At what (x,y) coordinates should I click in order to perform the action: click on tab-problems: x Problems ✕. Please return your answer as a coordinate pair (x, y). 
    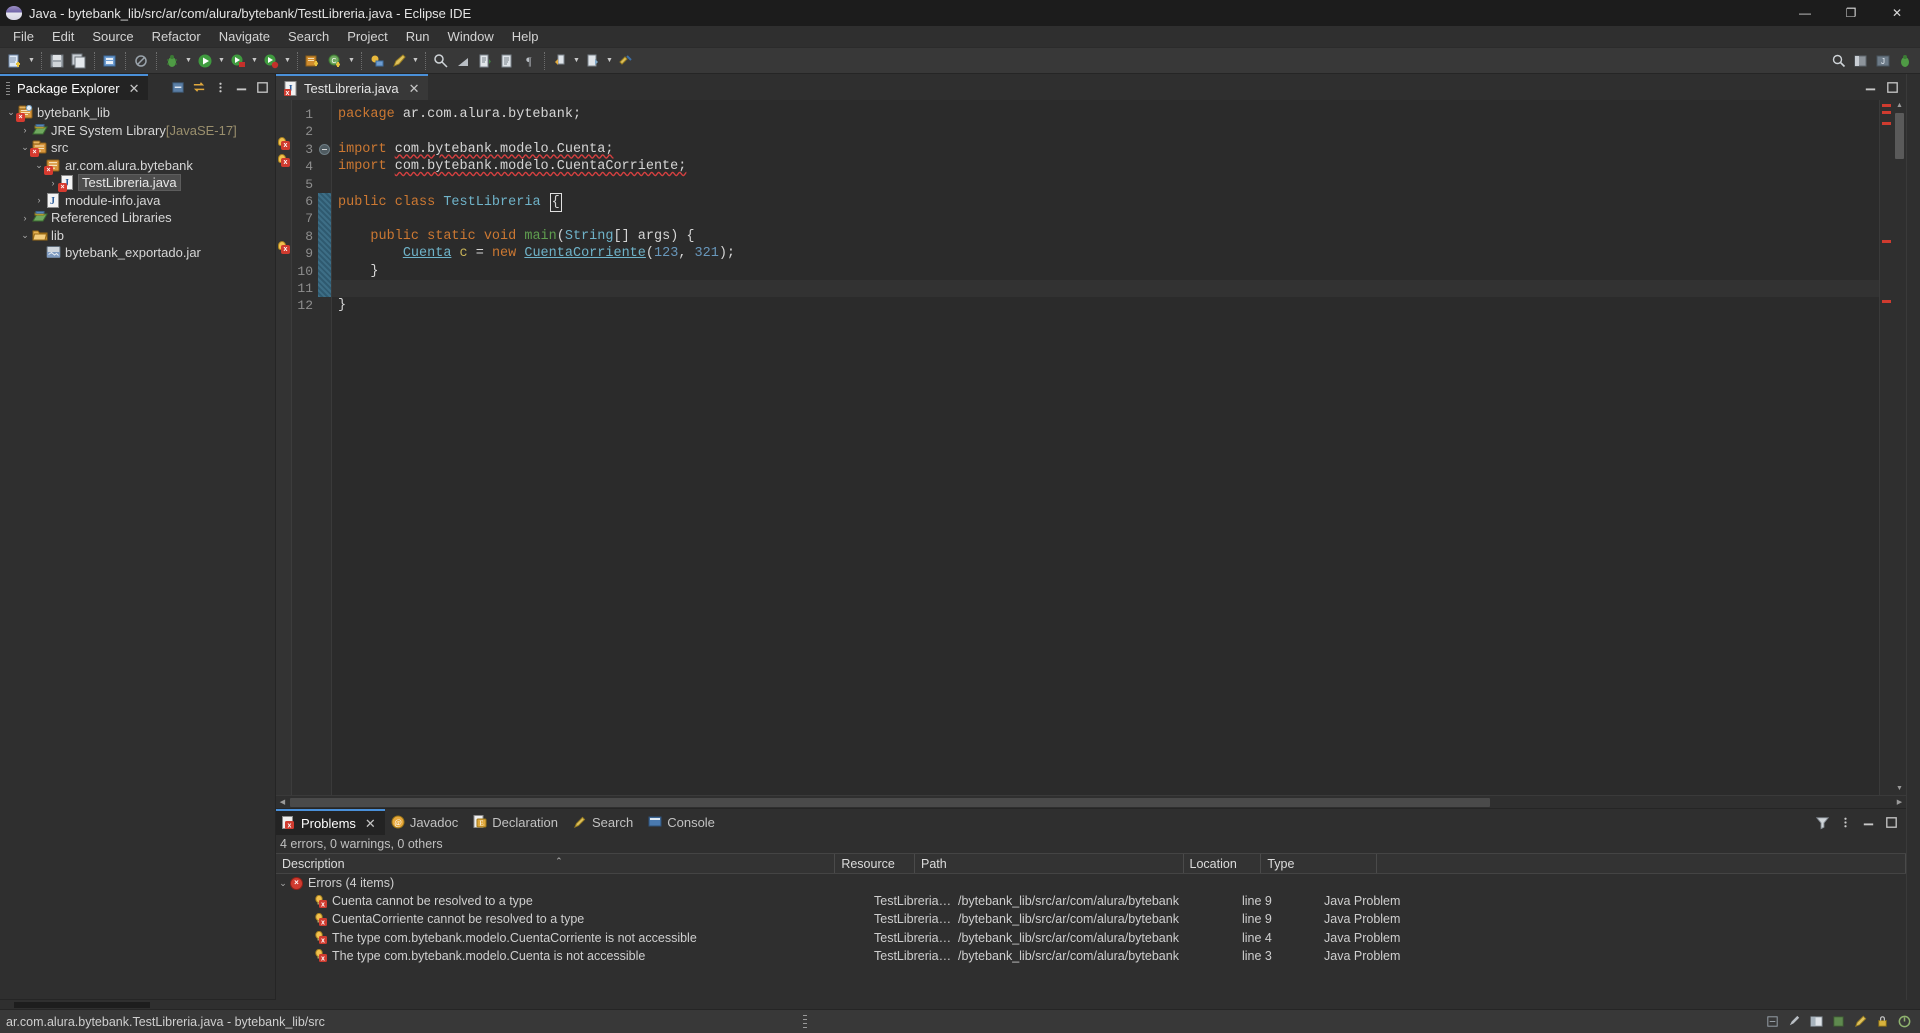
    Looking at the image, I should click on (330, 822).